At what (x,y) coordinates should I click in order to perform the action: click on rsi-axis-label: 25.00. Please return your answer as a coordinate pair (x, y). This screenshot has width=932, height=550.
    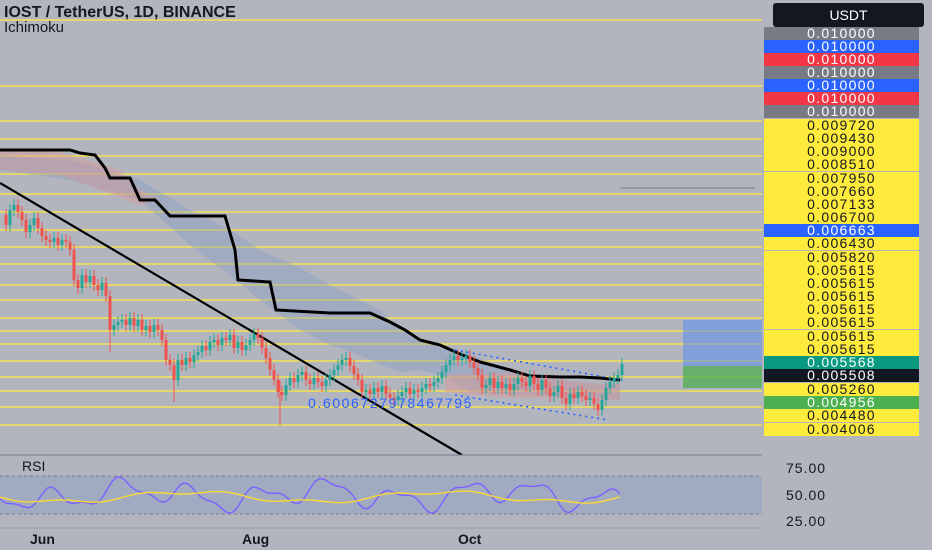
    Looking at the image, I should click on (806, 521).